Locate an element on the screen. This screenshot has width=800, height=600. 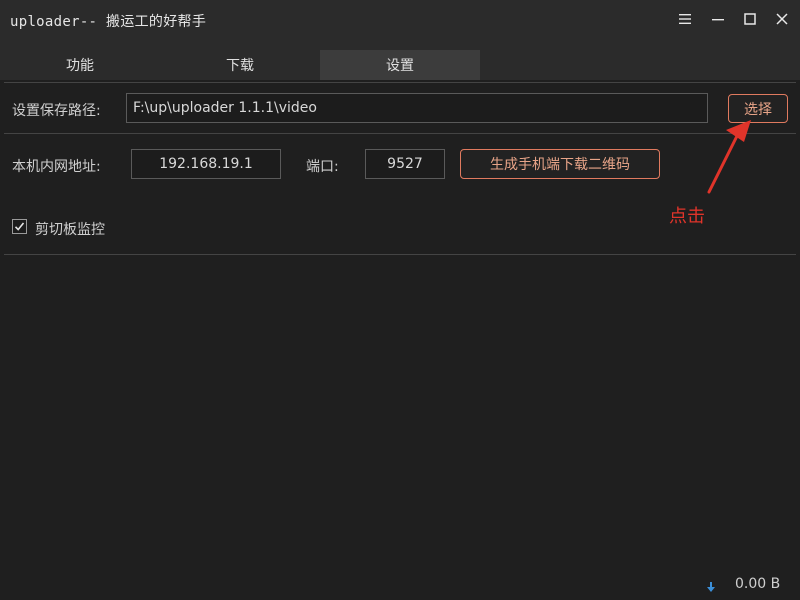
checkmark-icon is located at coordinates (19, 226).